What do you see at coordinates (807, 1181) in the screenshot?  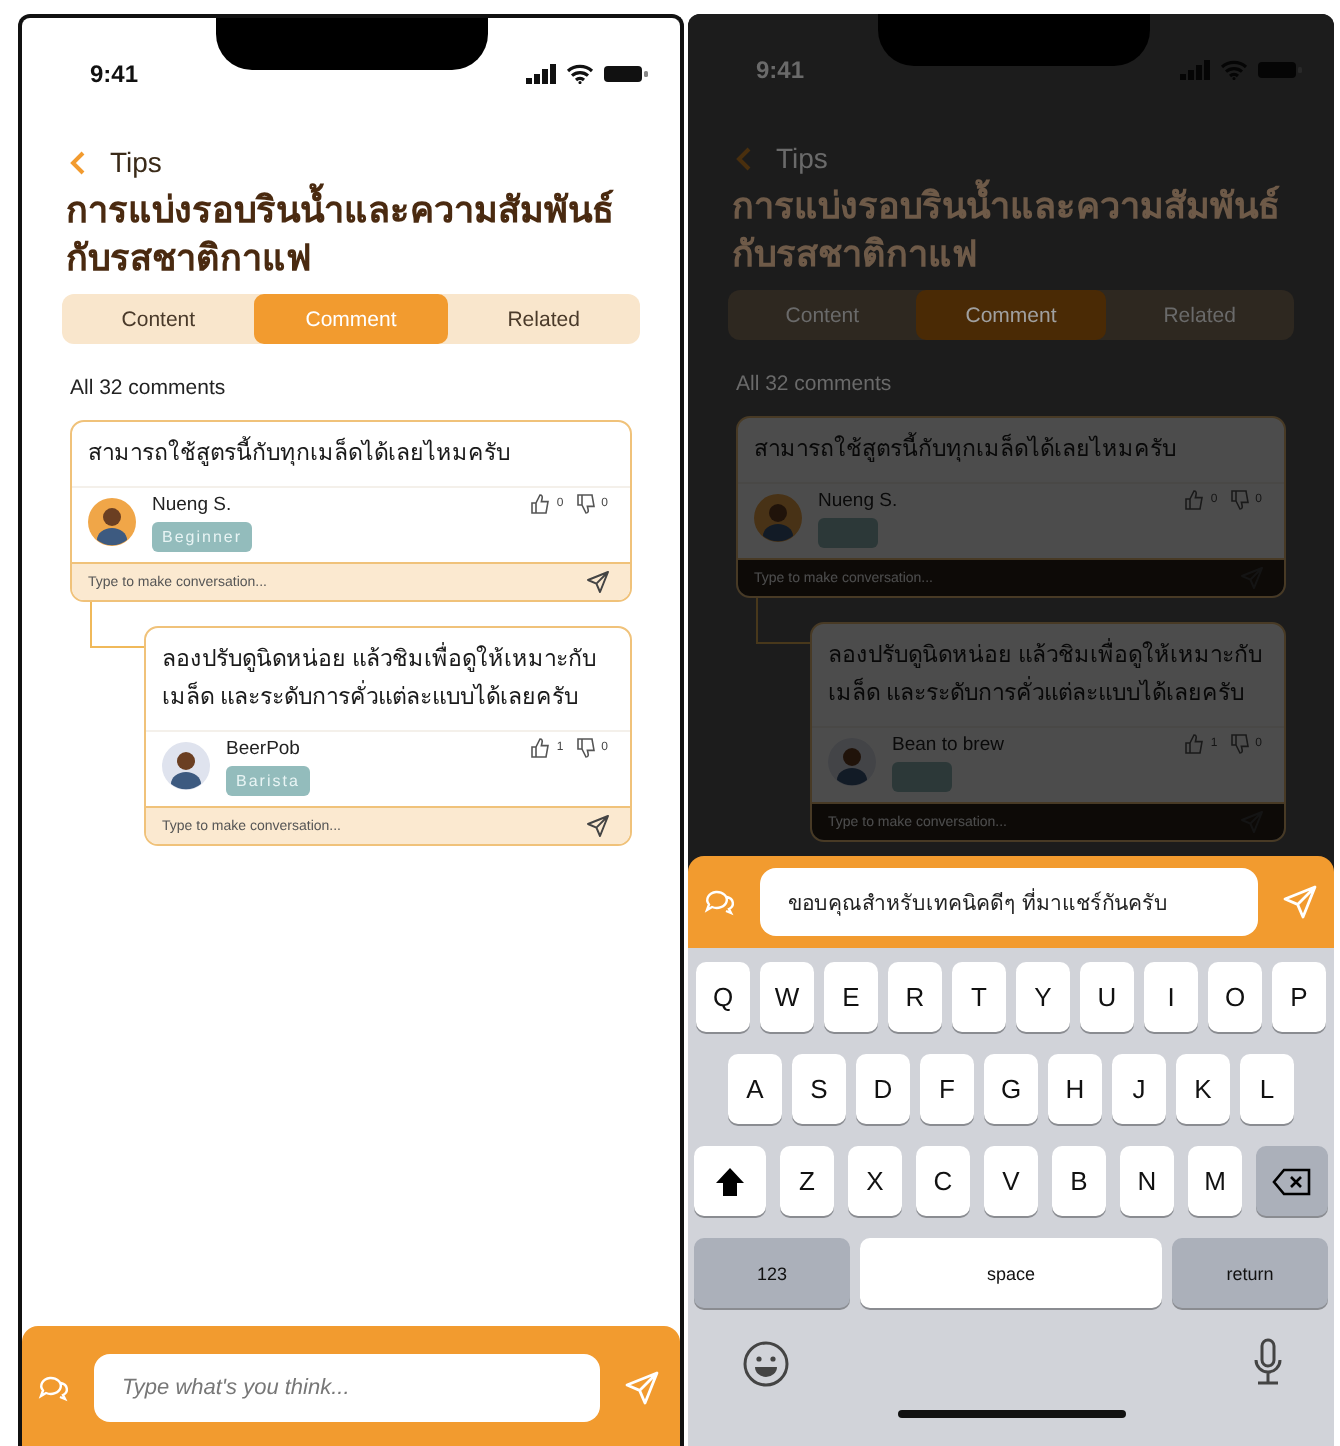 I see `letter-key: Z` at bounding box center [807, 1181].